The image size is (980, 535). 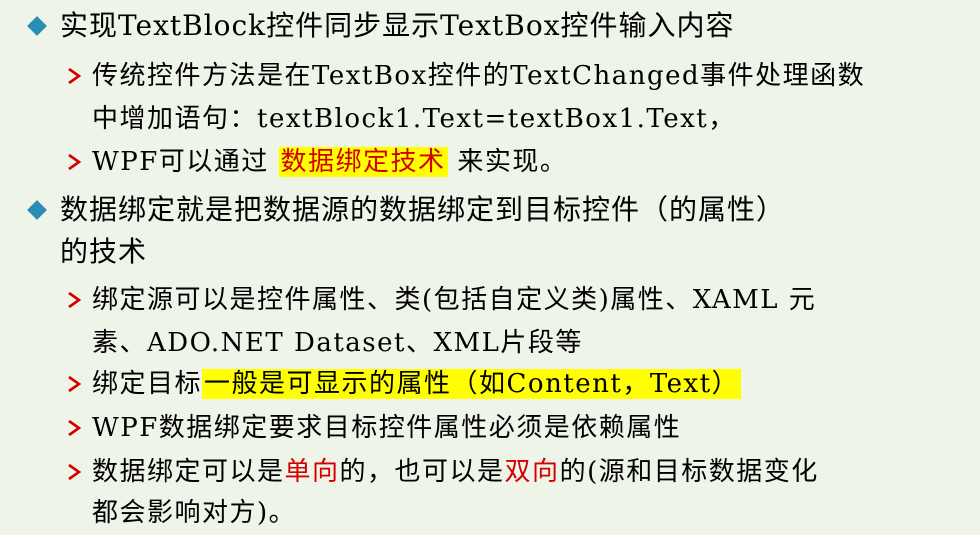 I want to click on sub-item-1-2-before: WPF可以通过, so click(x=180, y=162).